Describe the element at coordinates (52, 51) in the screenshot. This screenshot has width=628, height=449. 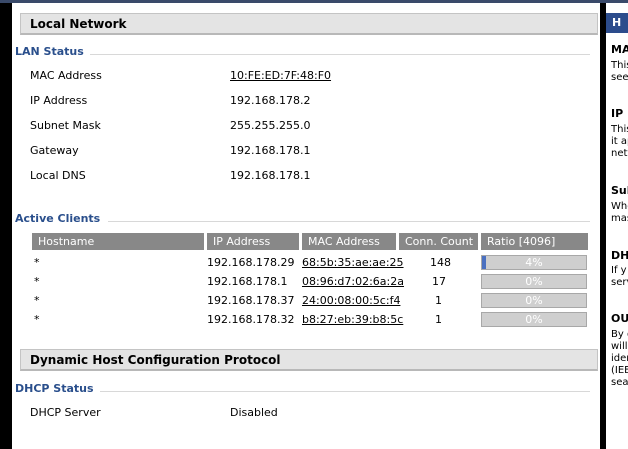
I see `lan-status-legend: LAN Status` at that location.